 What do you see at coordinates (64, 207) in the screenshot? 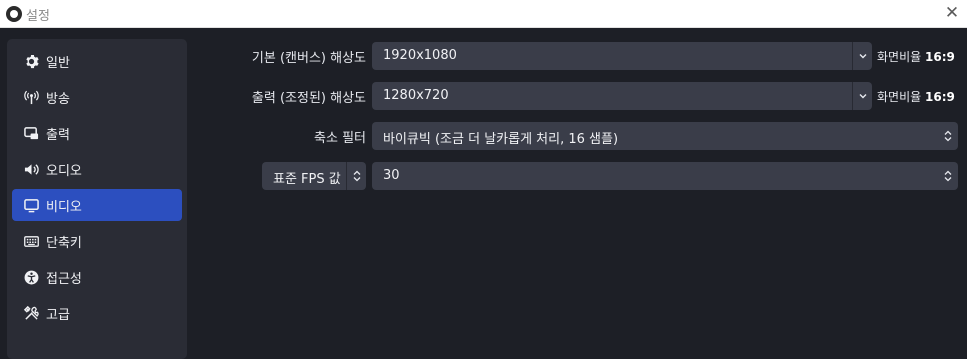
I see `sidebar-item-label: 비디오` at bounding box center [64, 207].